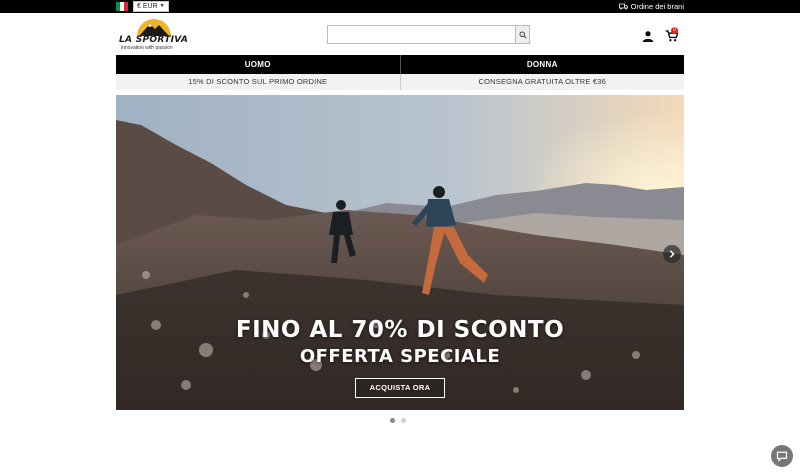 This screenshot has width=800, height=476. I want to click on order-link-label: Ordine dei brani, so click(657, 6).